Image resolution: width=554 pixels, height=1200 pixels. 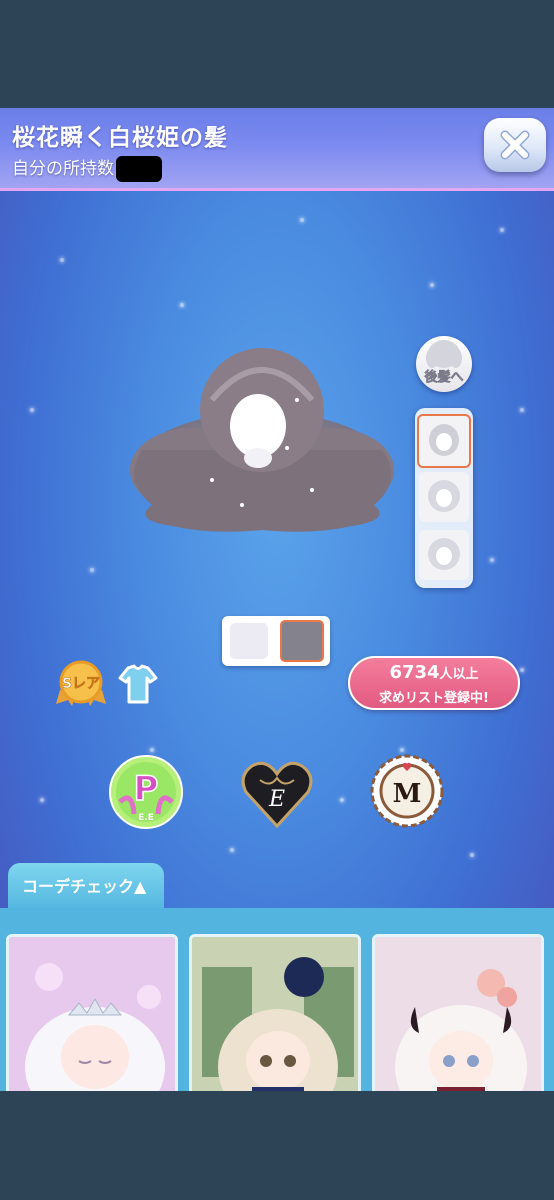 I want to click on rarity-label: Sレア, so click(x=81, y=684).